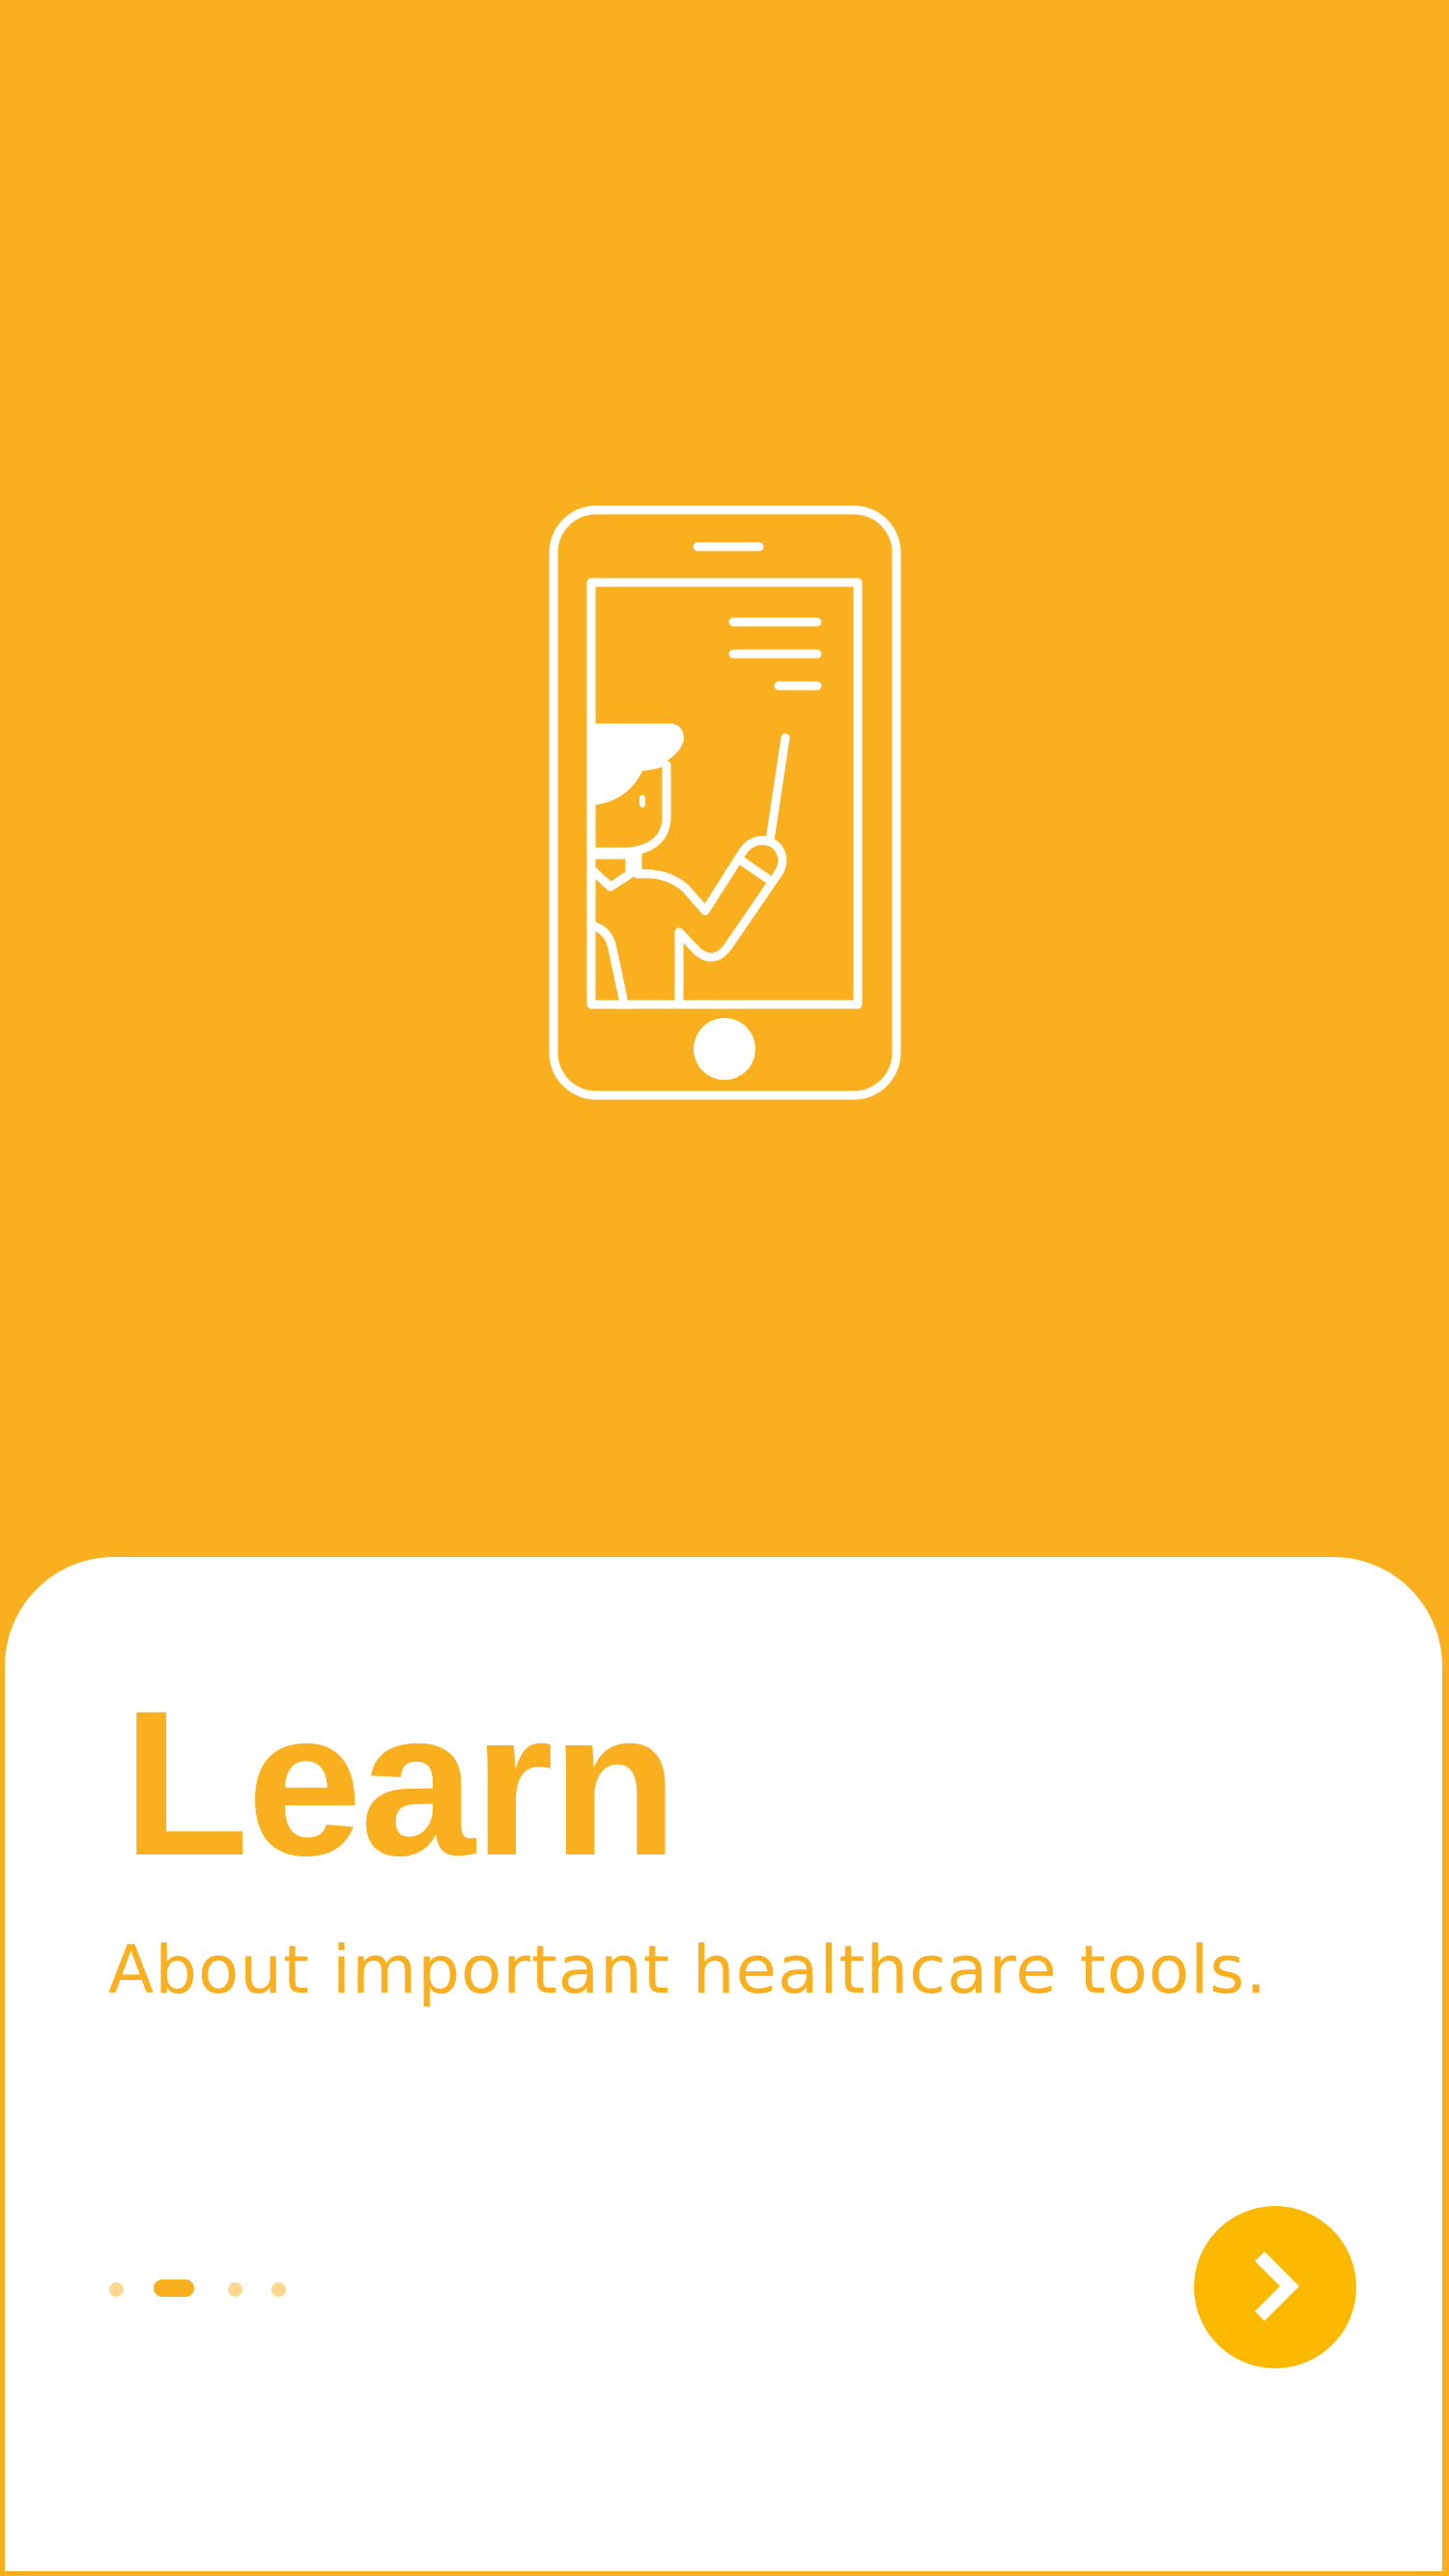 This screenshot has height=2576, width=1449. What do you see at coordinates (400, 1783) in the screenshot?
I see `page-title: Learn` at bounding box center [400, 1783].